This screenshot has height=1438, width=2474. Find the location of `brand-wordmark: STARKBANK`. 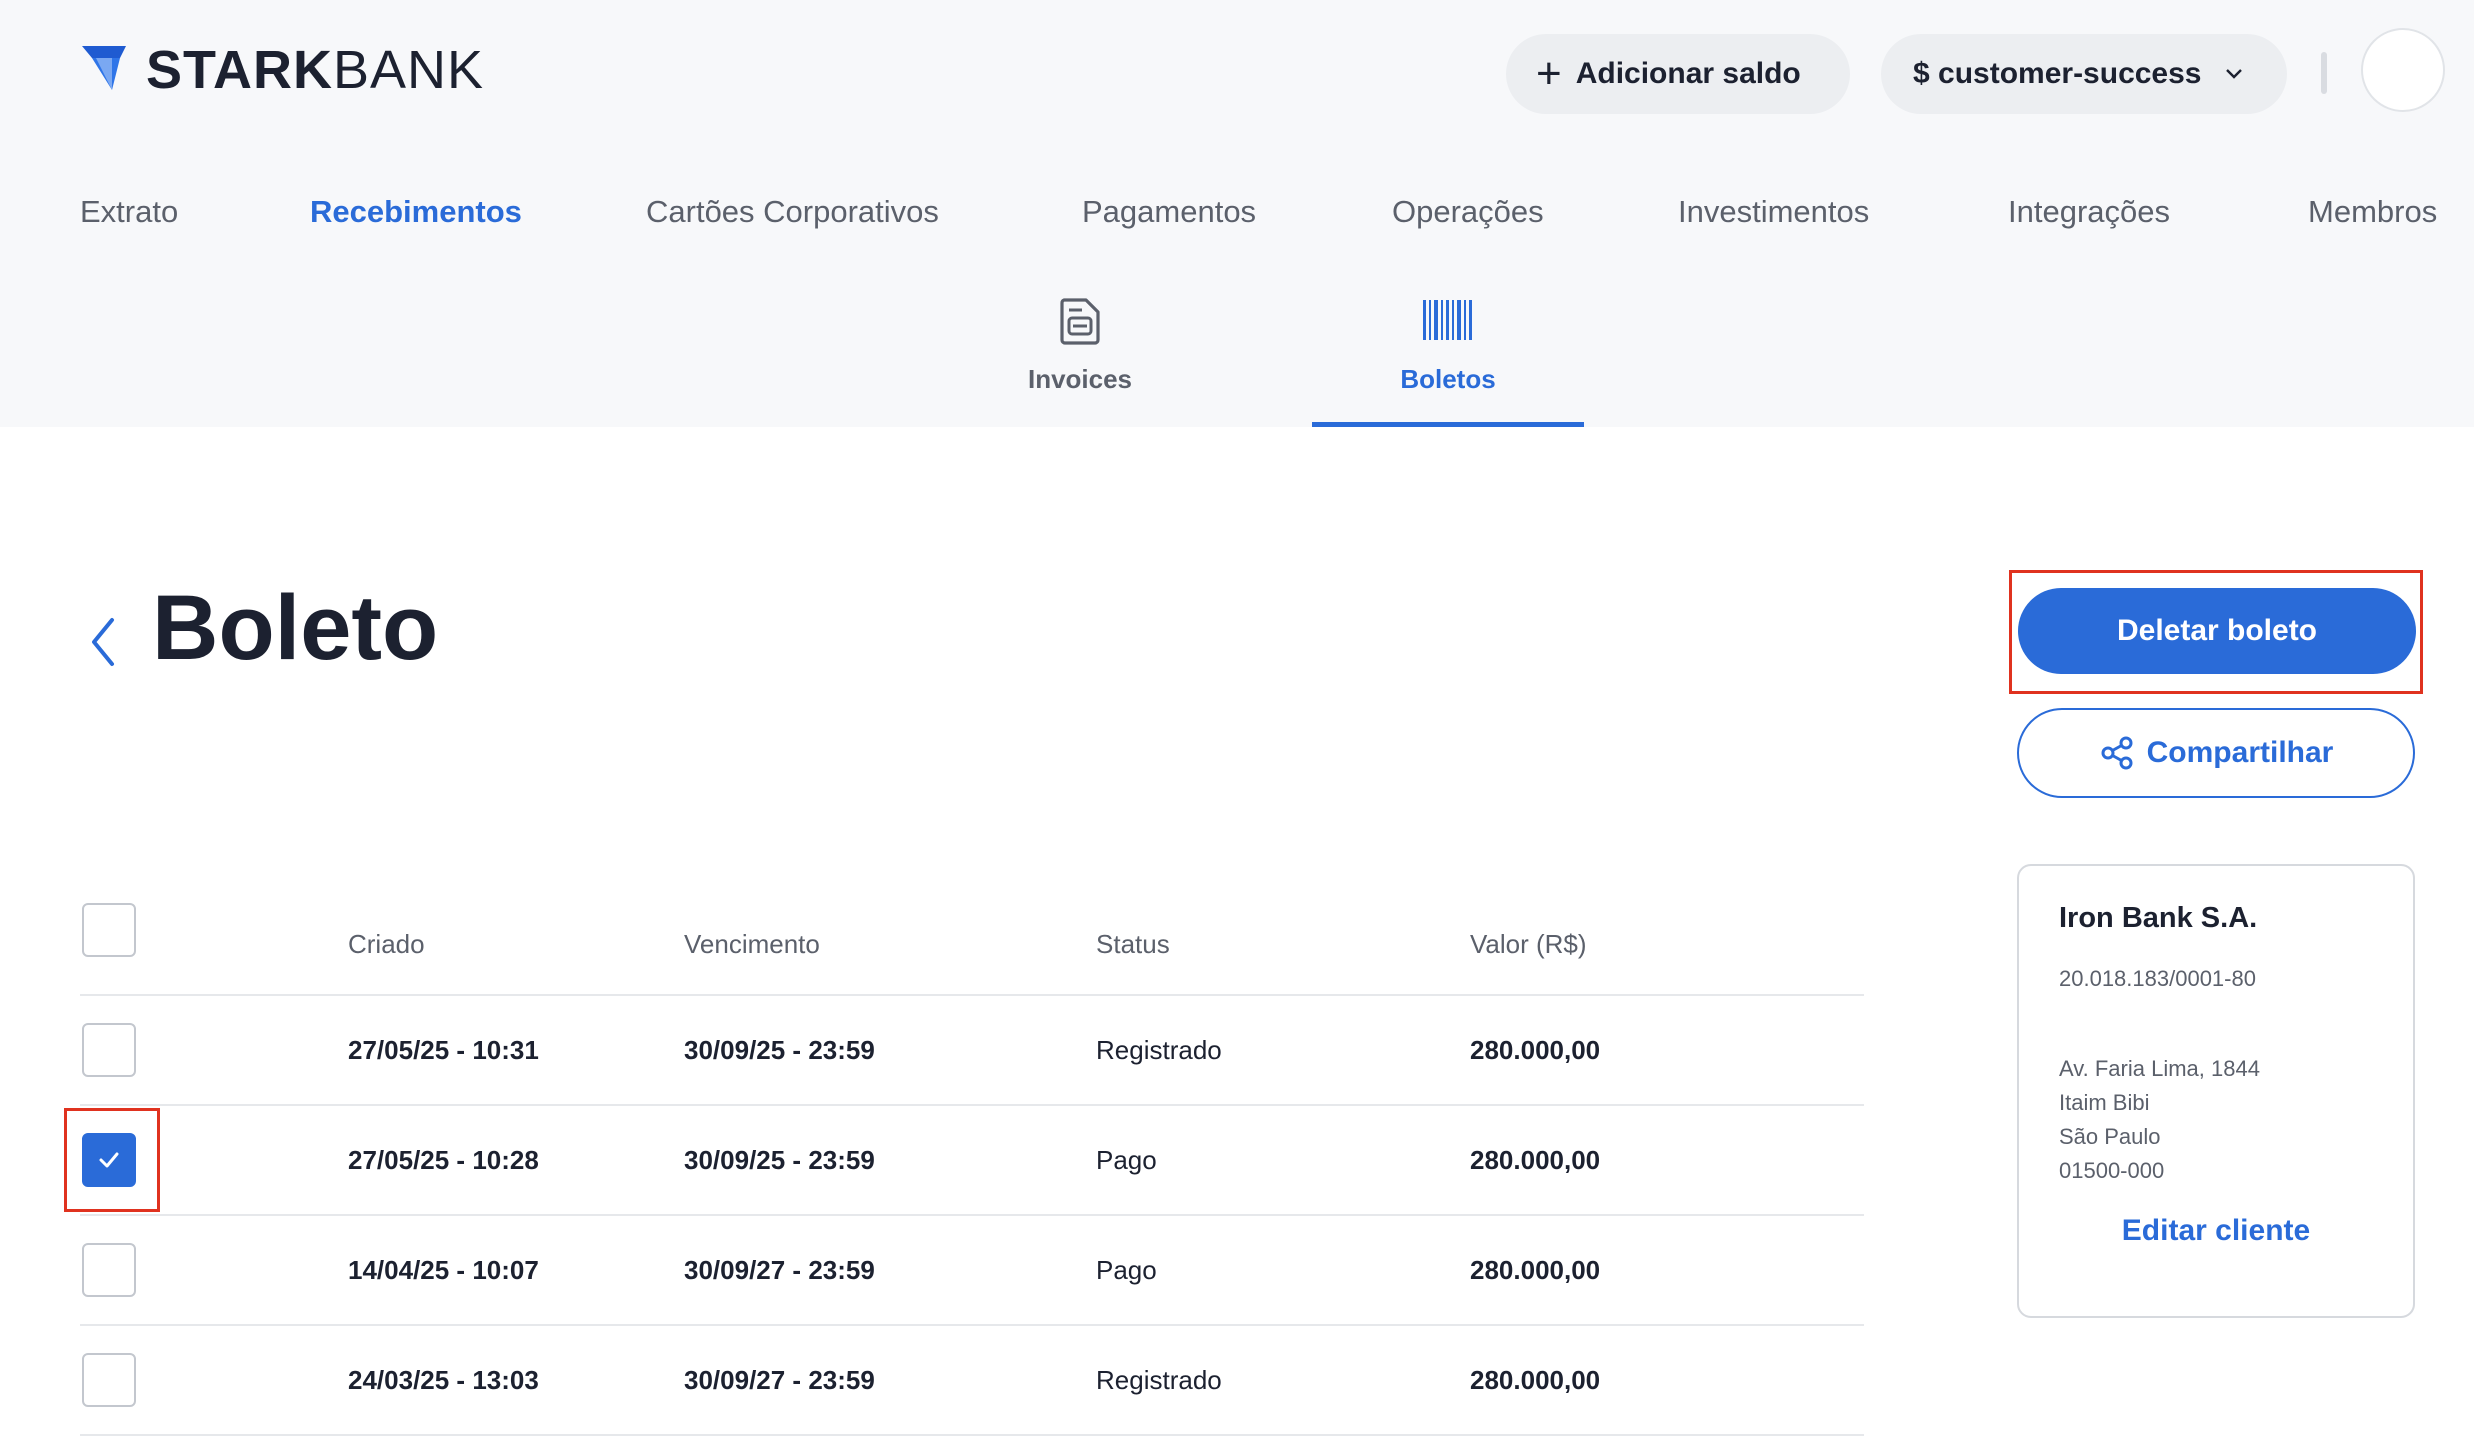

brand-wordmark: STARKBANK is located at coordinates (315, 70).